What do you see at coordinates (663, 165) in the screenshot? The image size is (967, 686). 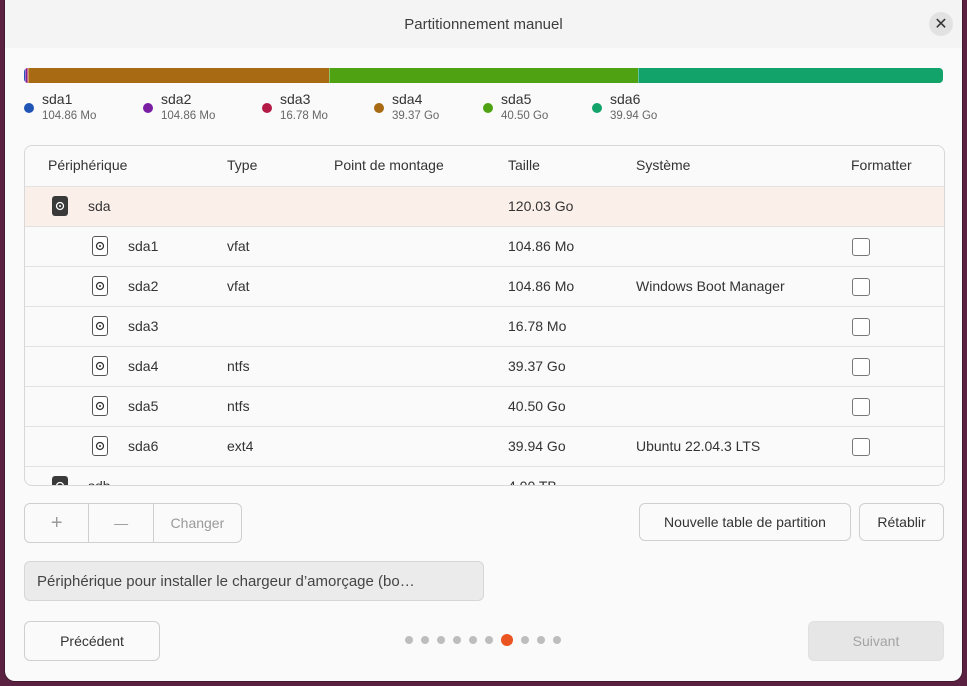 I see `header-system: Système` at bounding box center [663, 165].